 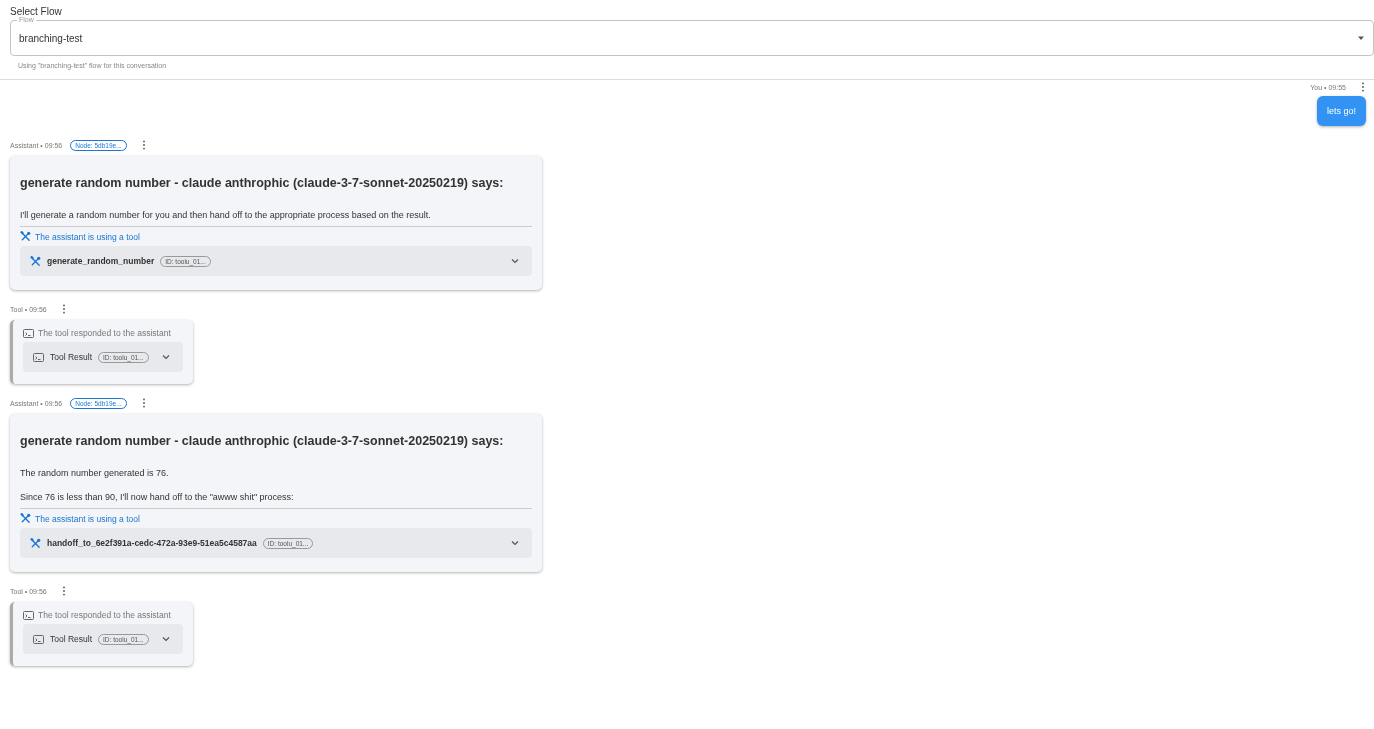 What do you see at coordinates (1341, 111) in the screenshot?
I see `user-message-bubble: lets go!` at bounding box center [1341, 111].